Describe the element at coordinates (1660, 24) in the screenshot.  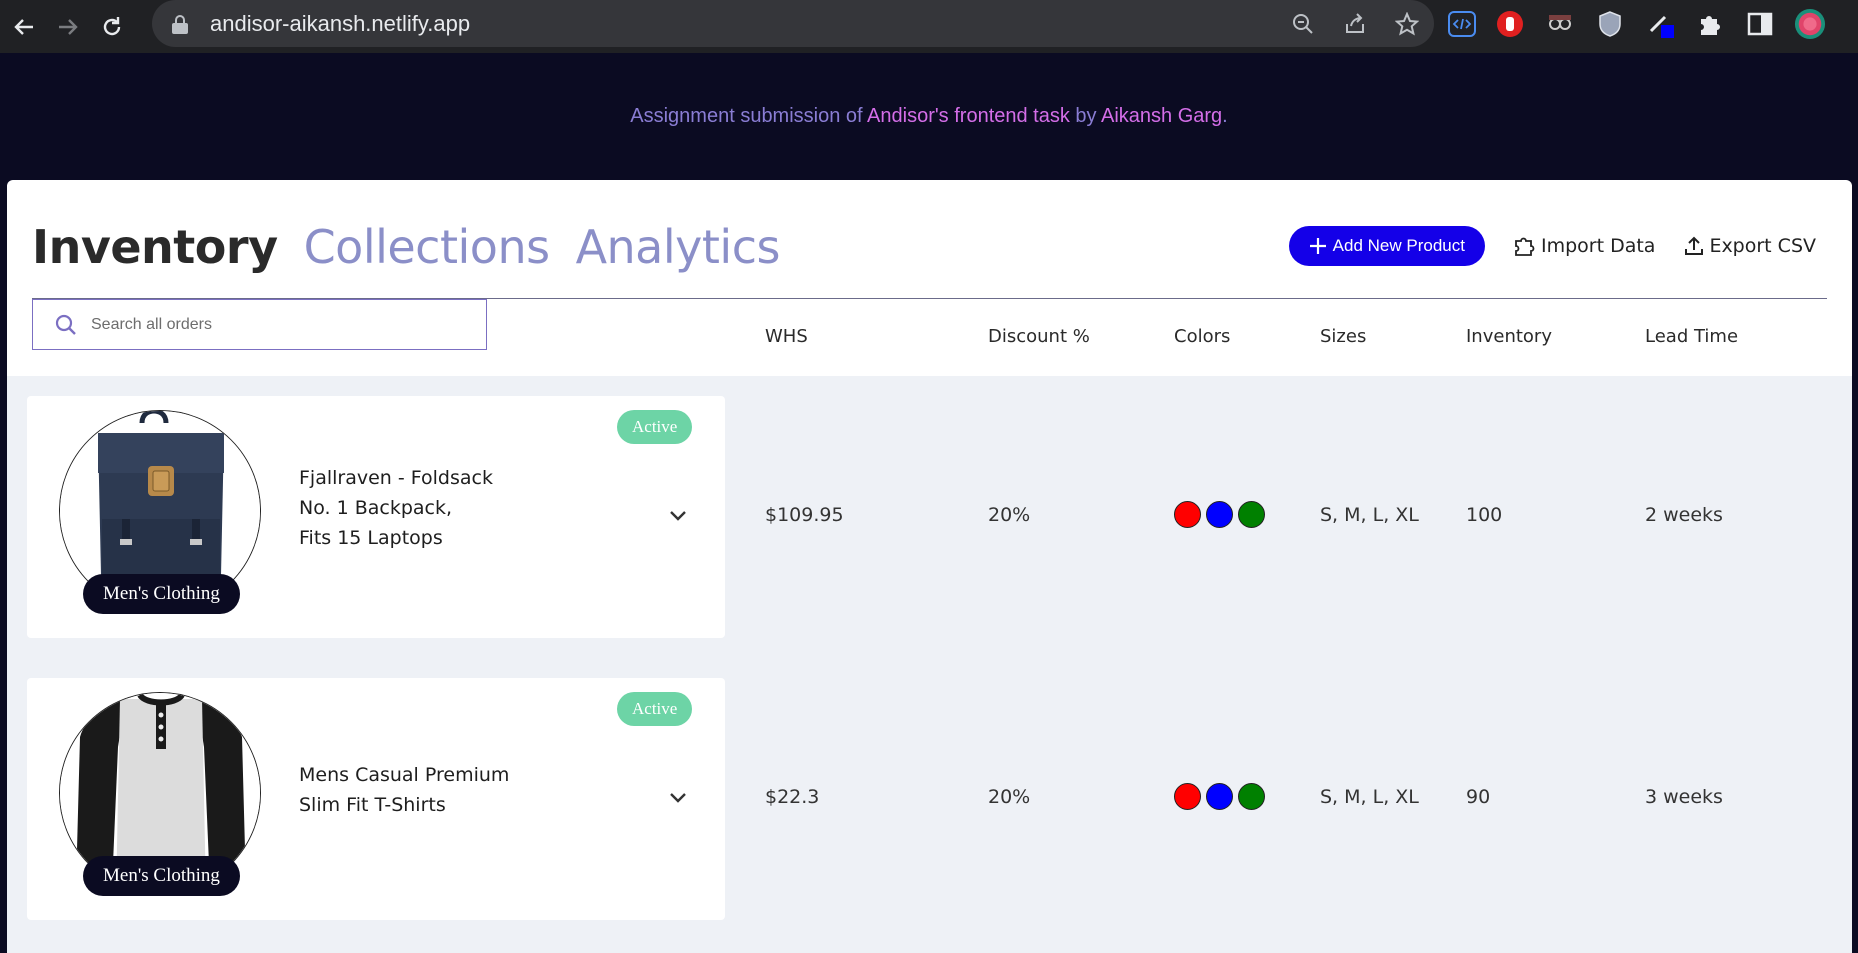
I see `color-picker-extension-icon` at that location.